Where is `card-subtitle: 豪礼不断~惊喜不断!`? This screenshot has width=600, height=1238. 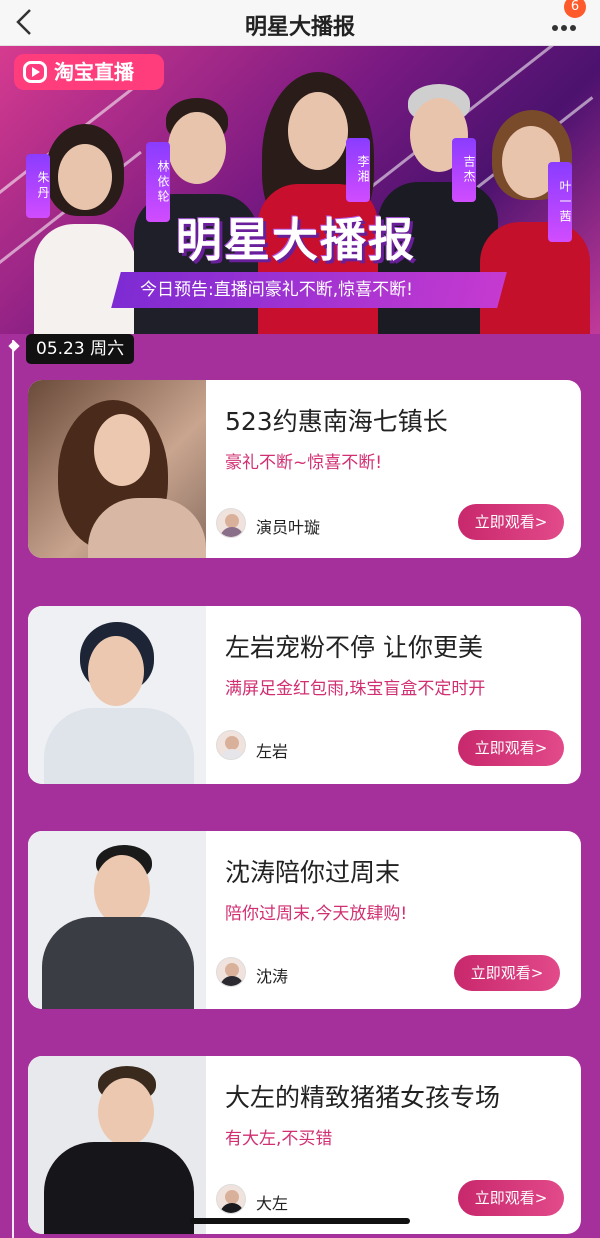
card-subtitle: 豪礼不断~惊喜不断! is located at coordinates (304, 463).